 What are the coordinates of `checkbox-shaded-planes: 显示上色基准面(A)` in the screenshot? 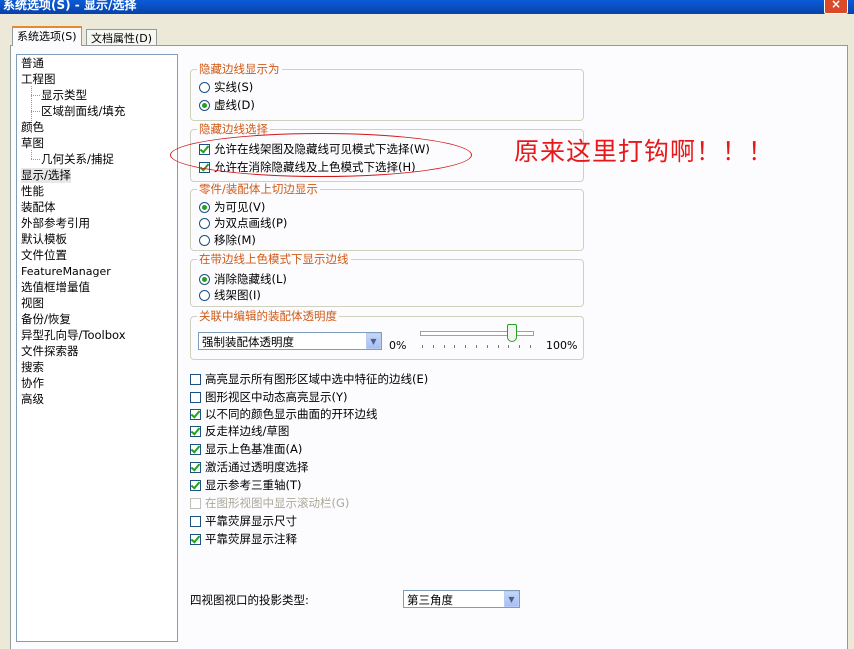 It's located at (246, 449).